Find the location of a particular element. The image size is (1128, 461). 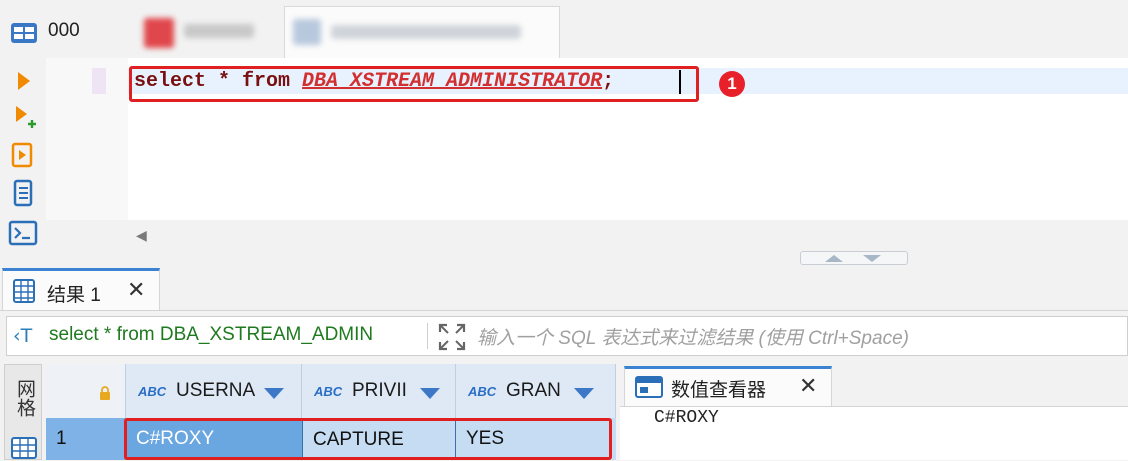

expand-icon is located at coordinates (452, 337).